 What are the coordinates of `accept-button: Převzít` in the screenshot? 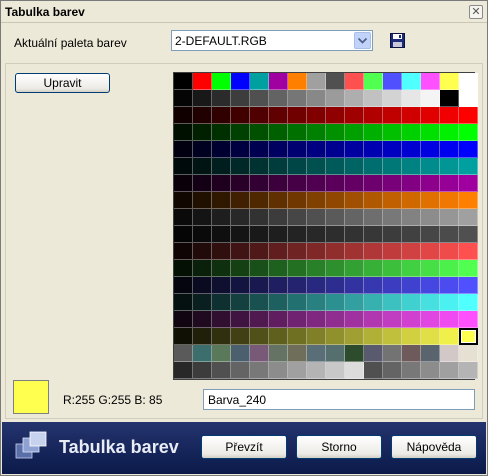 It's located at (244, 447).